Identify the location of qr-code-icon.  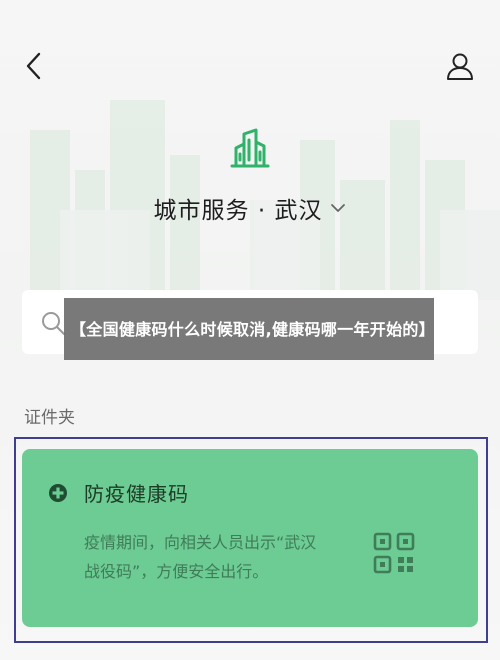
(394, 553).